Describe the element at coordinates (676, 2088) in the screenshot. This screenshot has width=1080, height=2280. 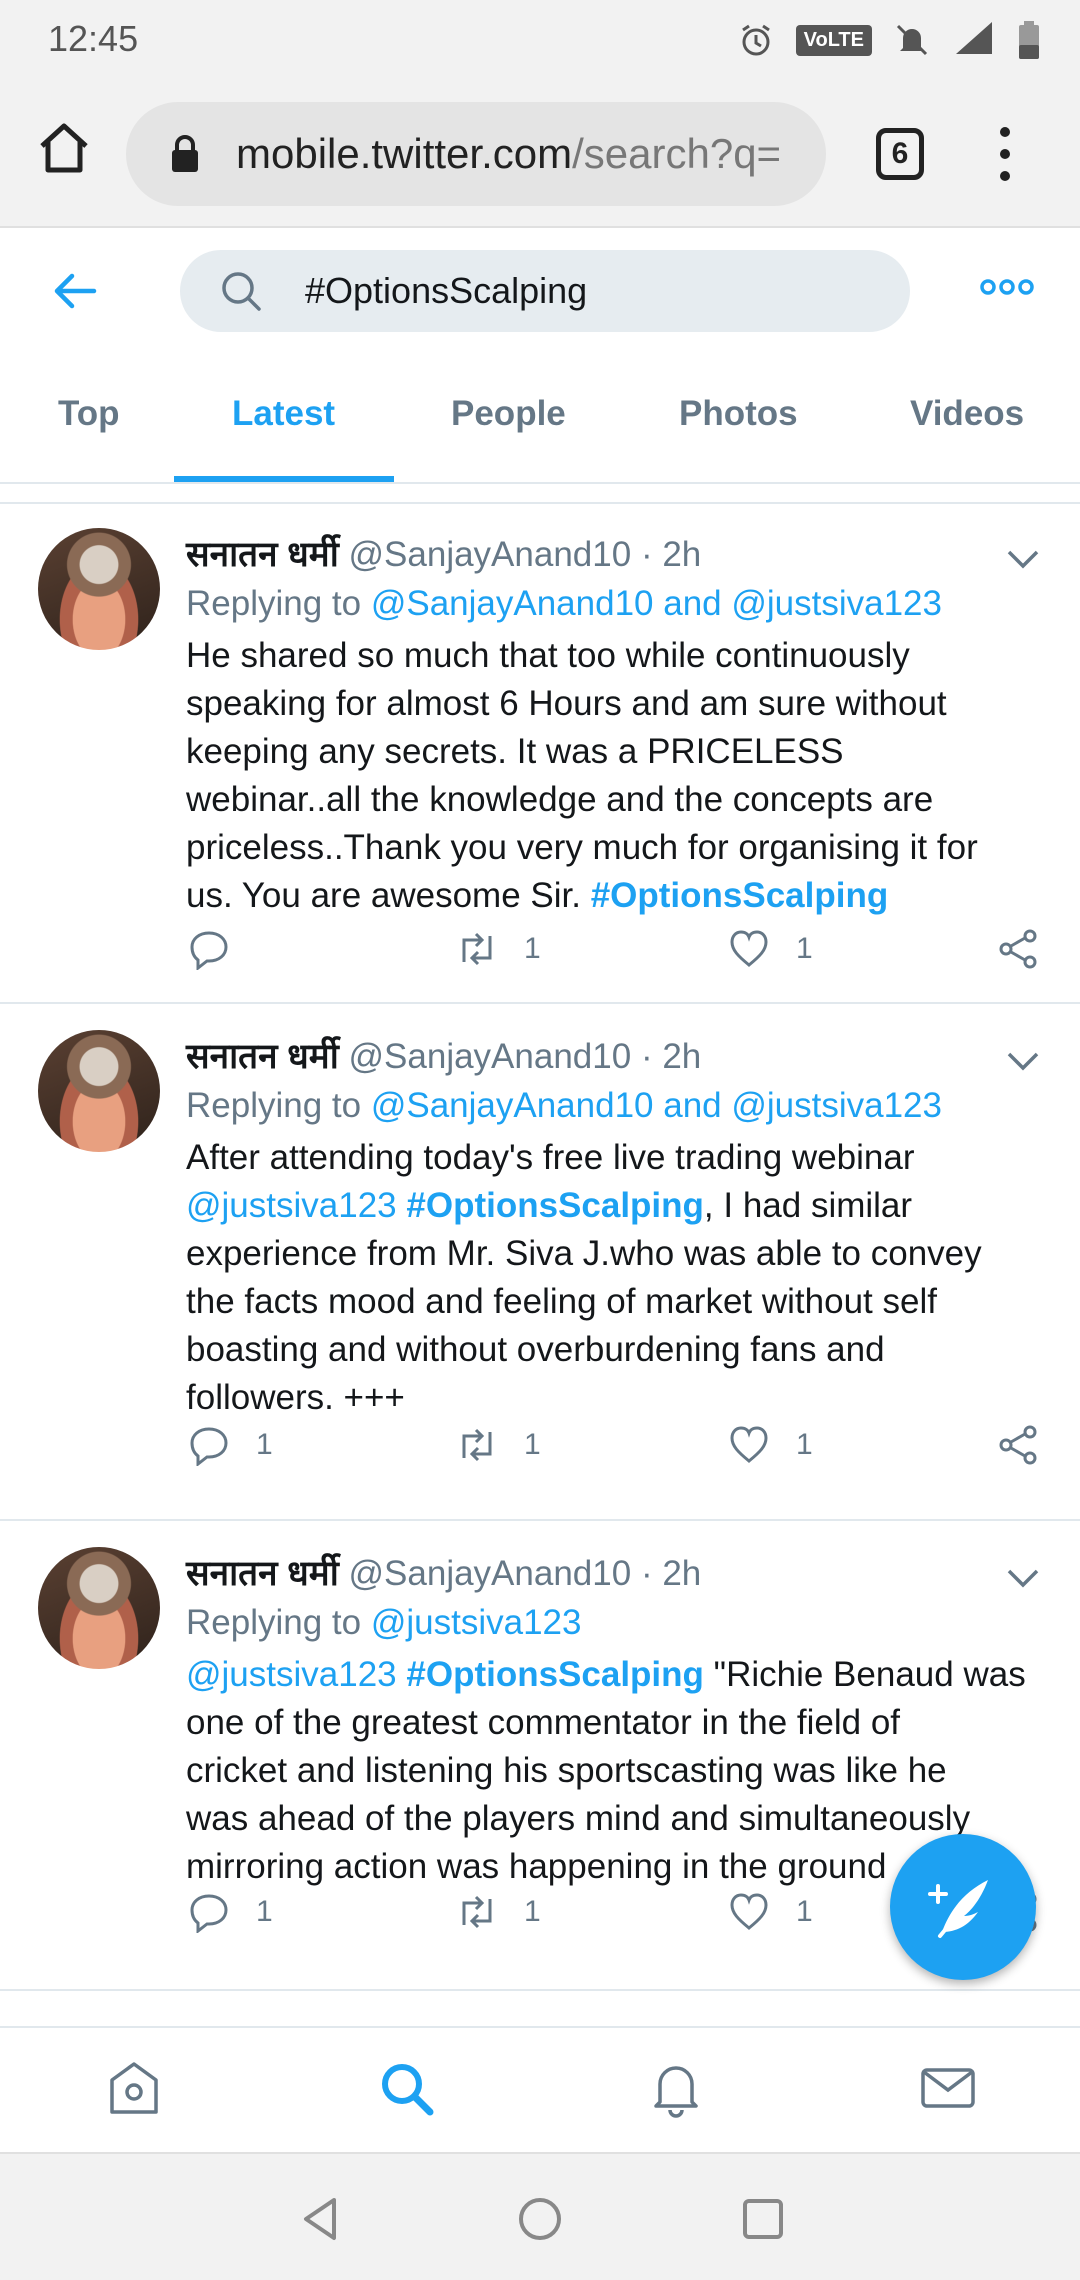
I see `notifications-nav-icon` at that location.